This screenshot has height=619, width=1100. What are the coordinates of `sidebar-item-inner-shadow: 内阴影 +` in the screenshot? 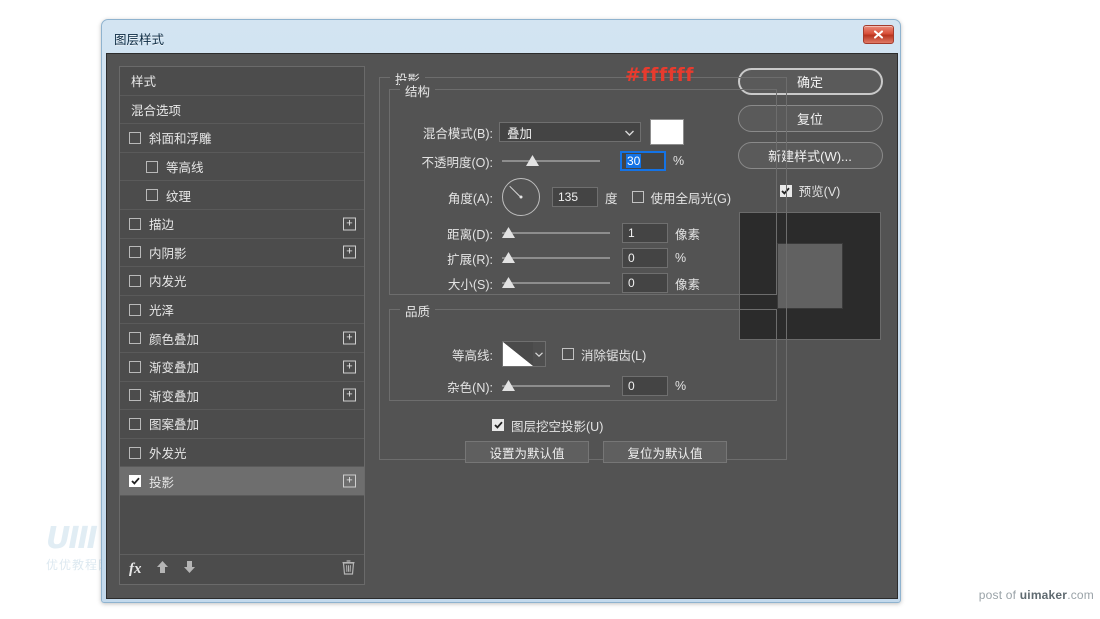 It's located at (242, 253).